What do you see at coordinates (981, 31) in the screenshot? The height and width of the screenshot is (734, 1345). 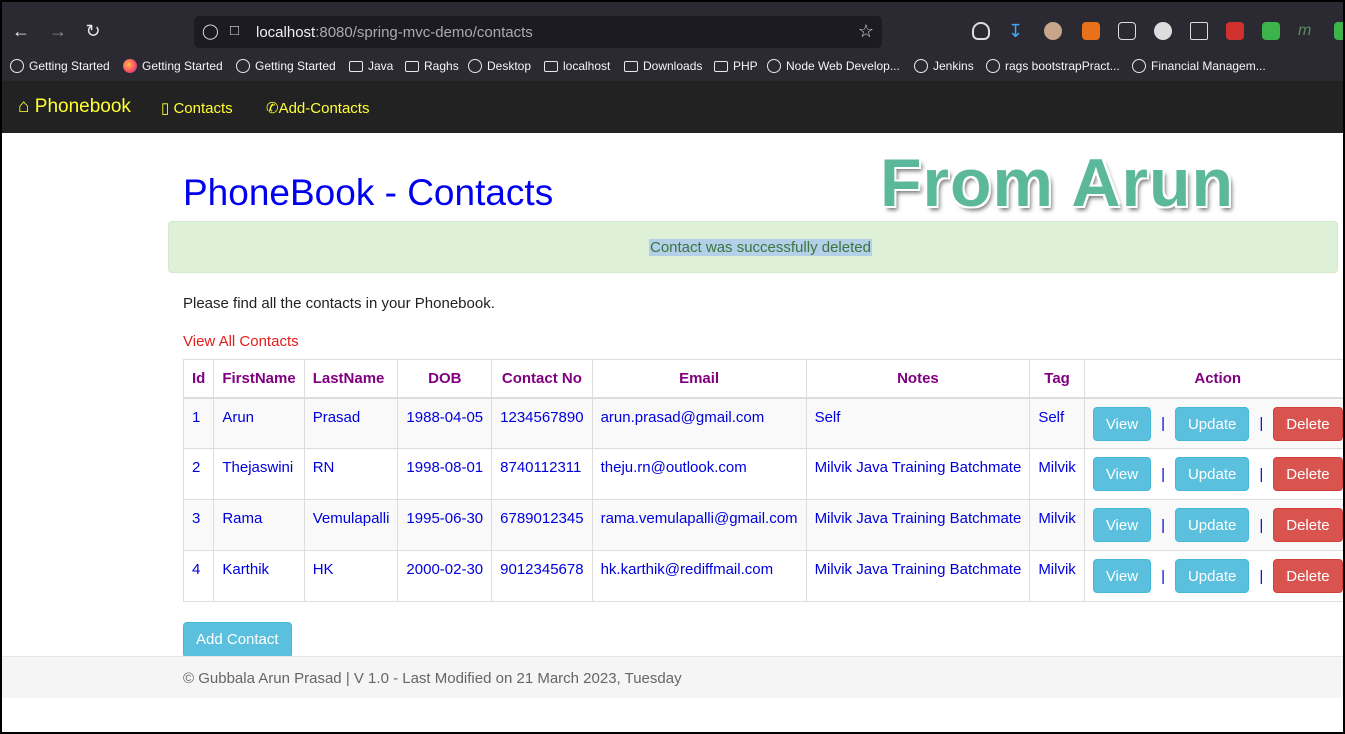 I see `pocket-icon` at bounding box center [981, 31].